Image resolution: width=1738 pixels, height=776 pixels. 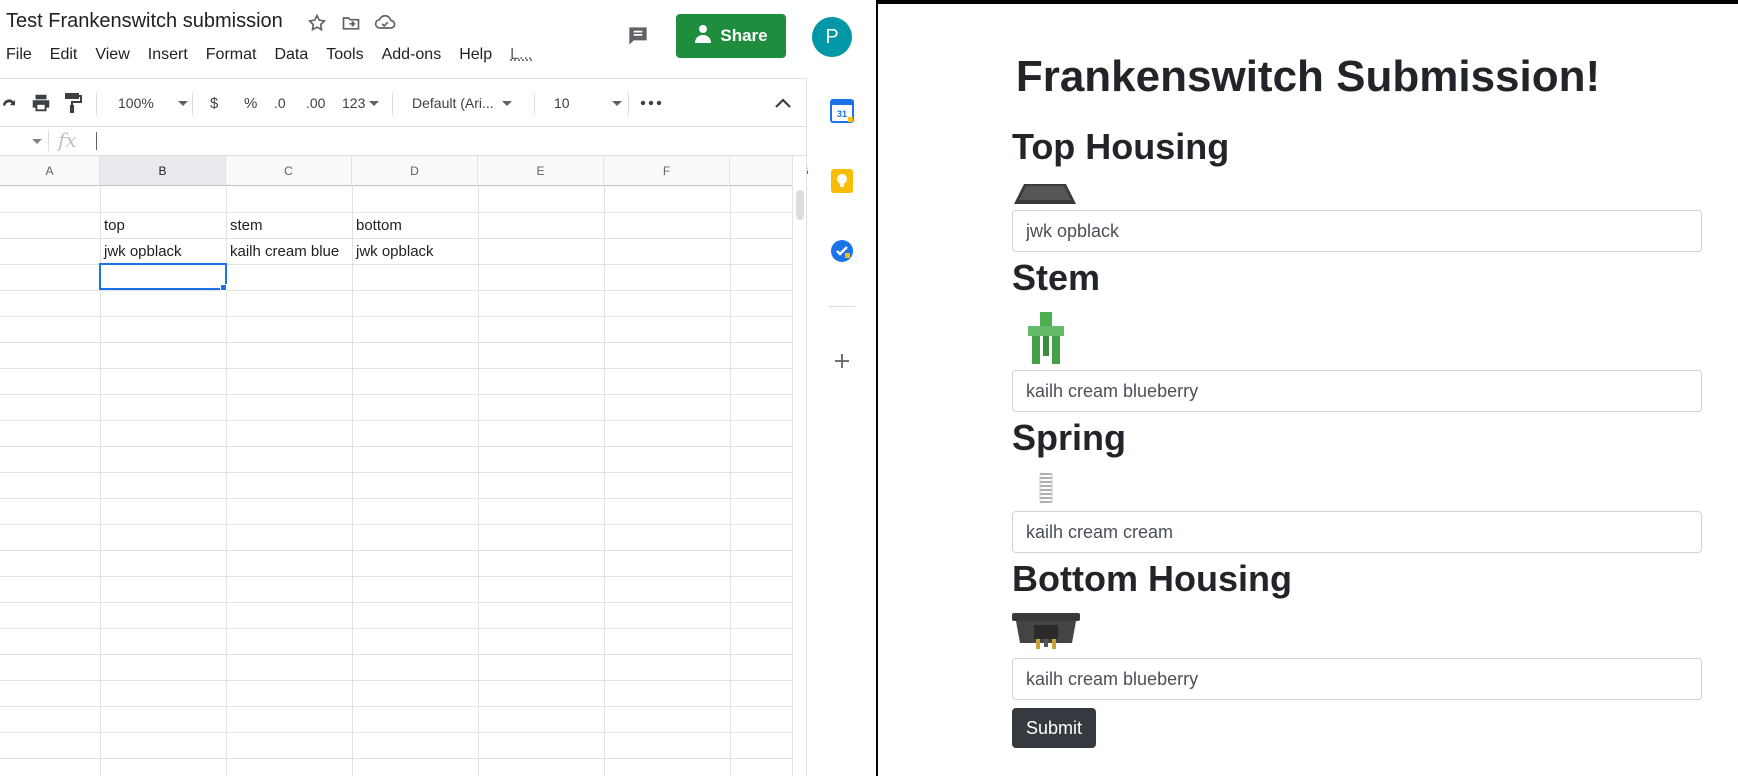 I want to click on stem-image, so click(x=1046, y=341).